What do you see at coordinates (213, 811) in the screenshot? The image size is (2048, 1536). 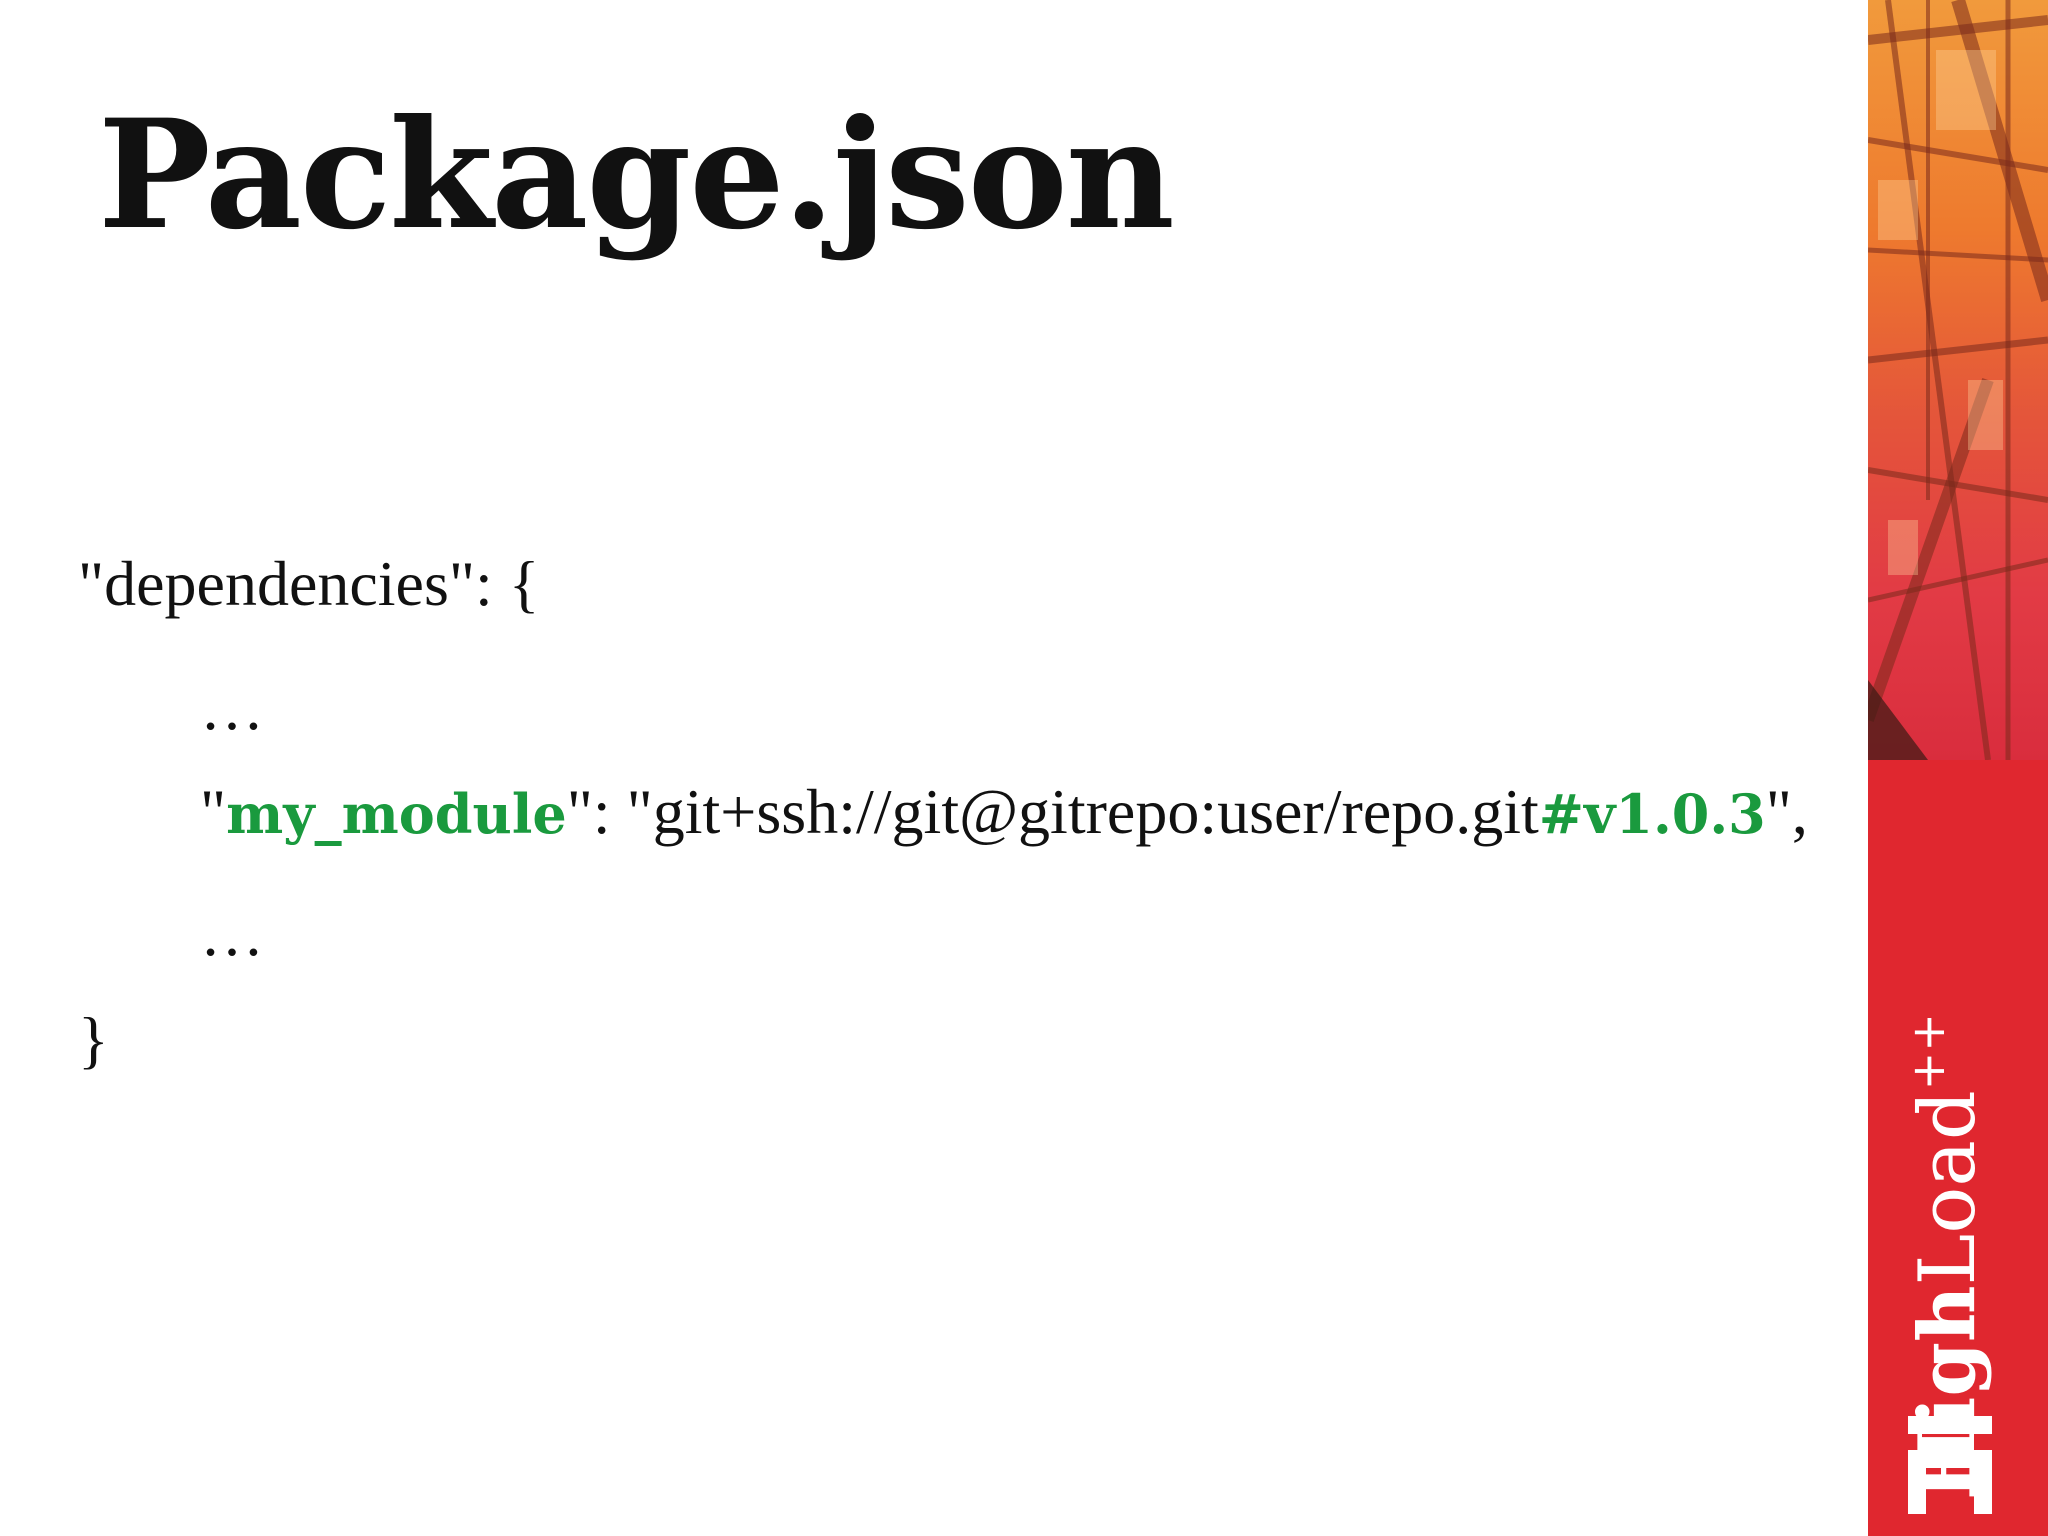 I see `quote-open: "` at bounding box center [213, 811].